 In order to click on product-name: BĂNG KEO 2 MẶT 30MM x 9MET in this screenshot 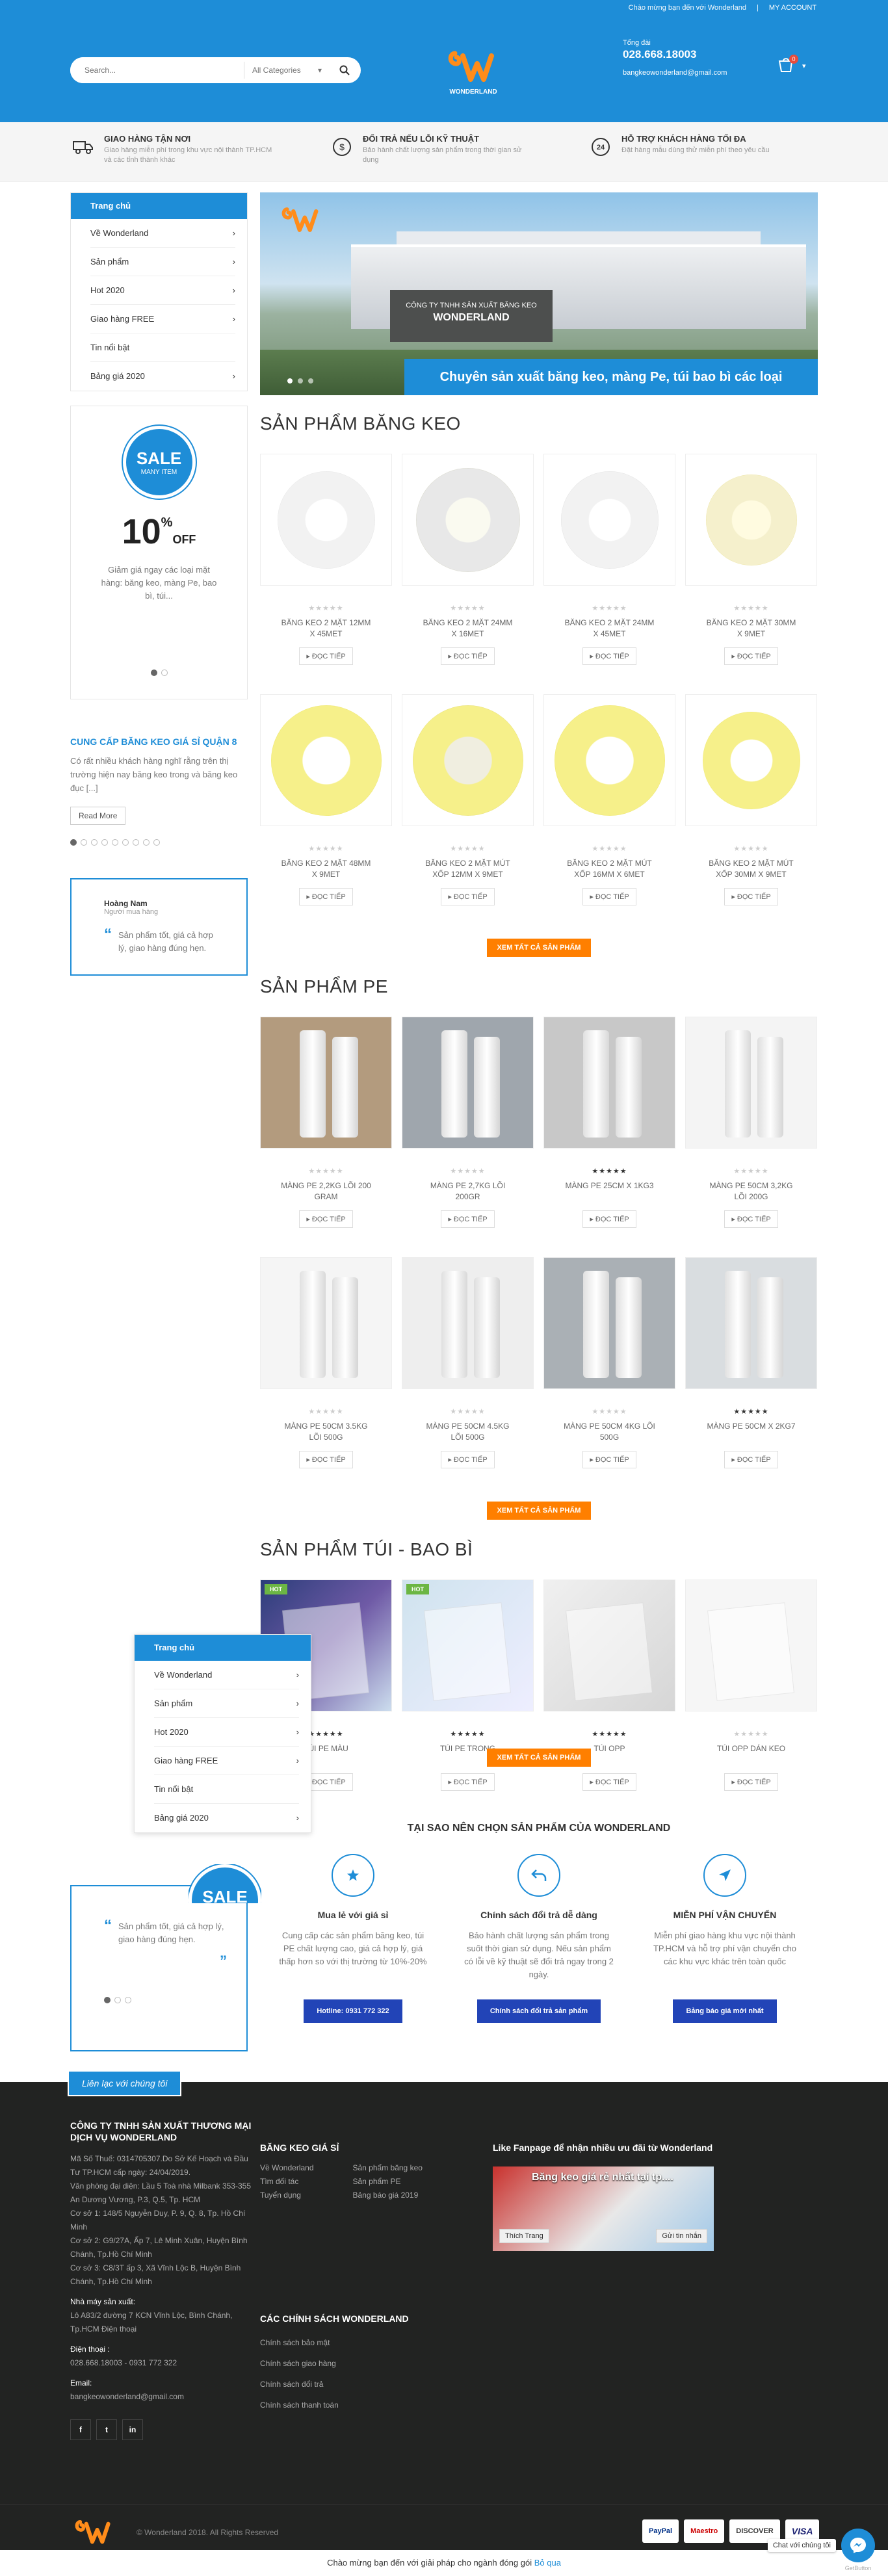, I will do `click(751, 629)`.